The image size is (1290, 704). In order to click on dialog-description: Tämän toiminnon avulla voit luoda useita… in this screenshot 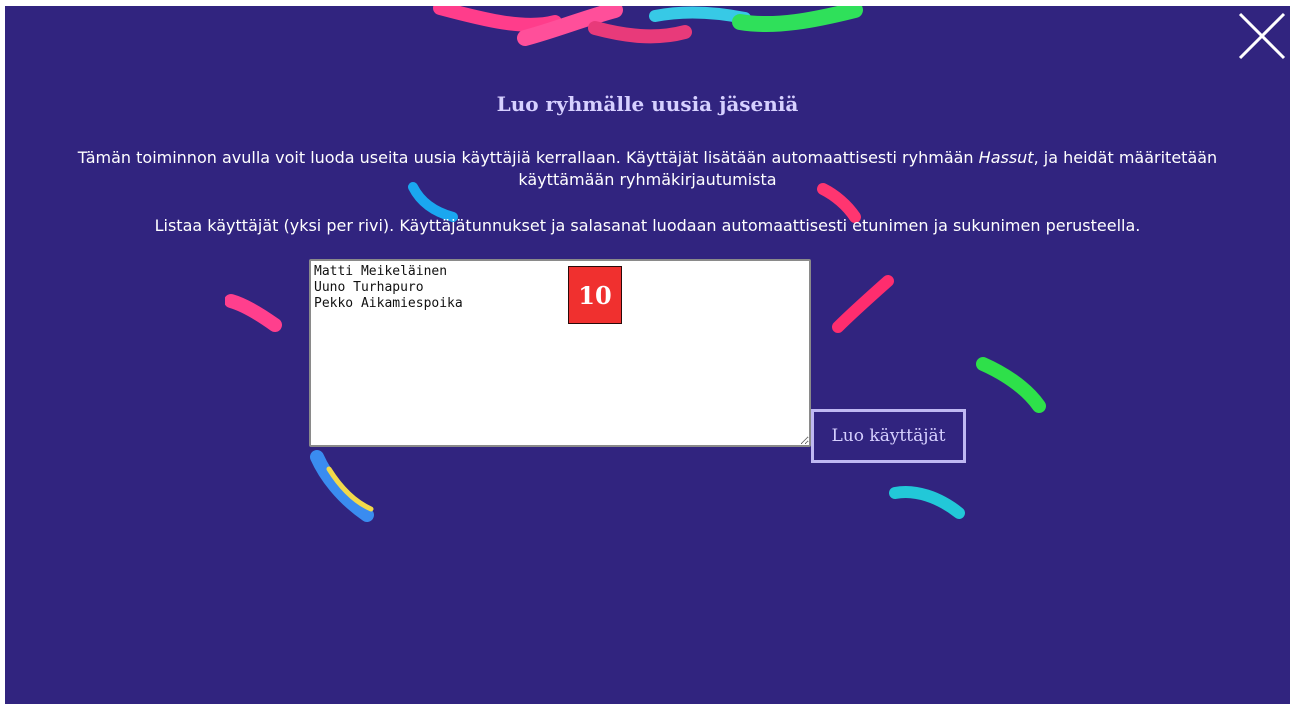, I will do `click(647, 169)`.